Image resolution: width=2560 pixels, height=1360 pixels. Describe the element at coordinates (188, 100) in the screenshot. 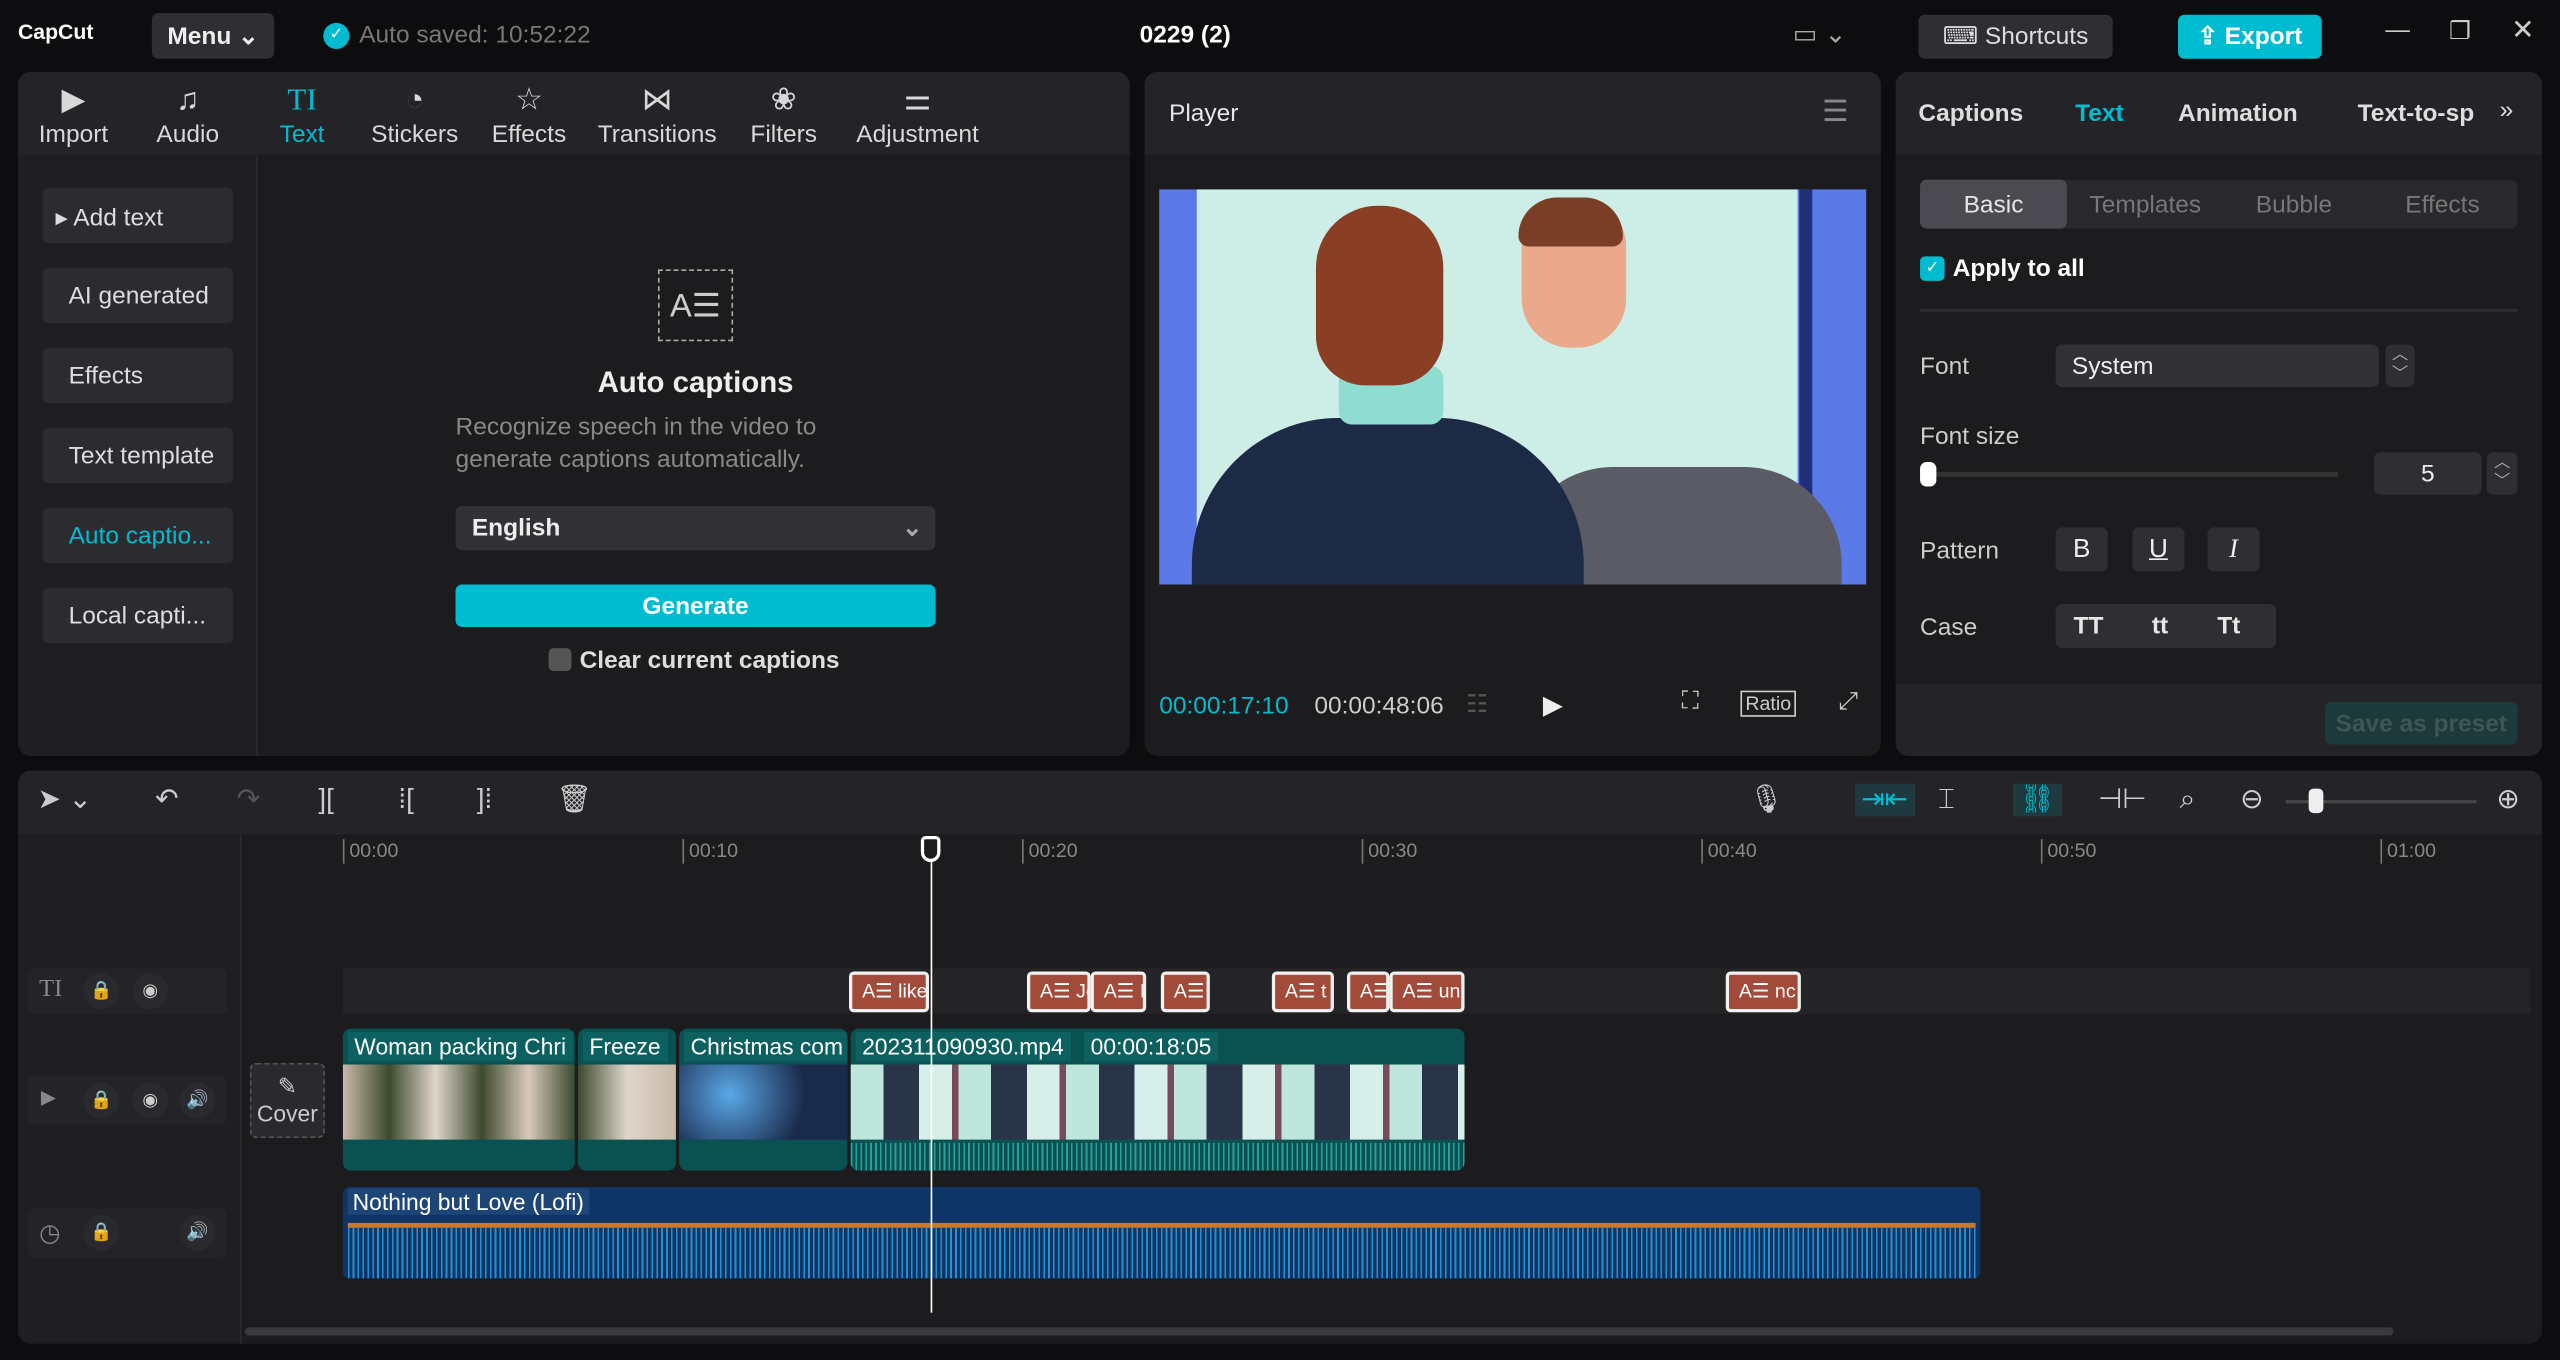

I see `audio-icon: ♫` at that location.